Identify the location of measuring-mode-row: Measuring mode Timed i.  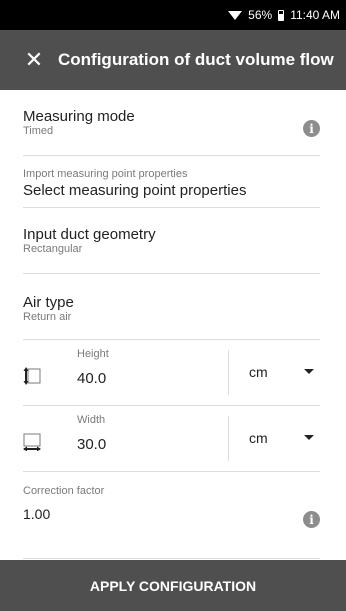
(171, 123).